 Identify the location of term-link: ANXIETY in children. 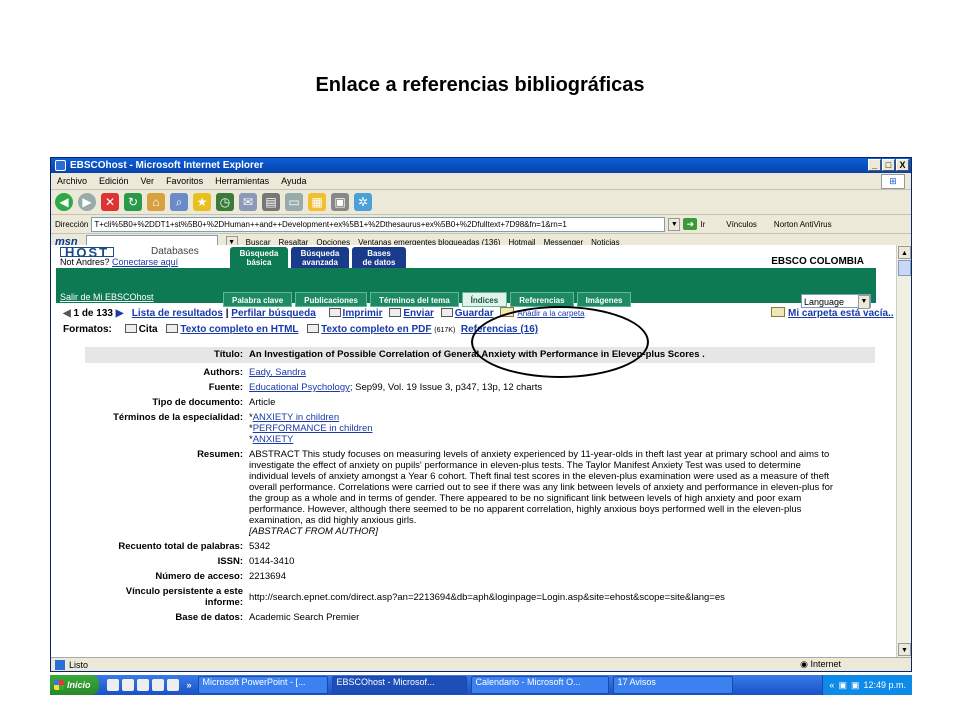
(296, 417).